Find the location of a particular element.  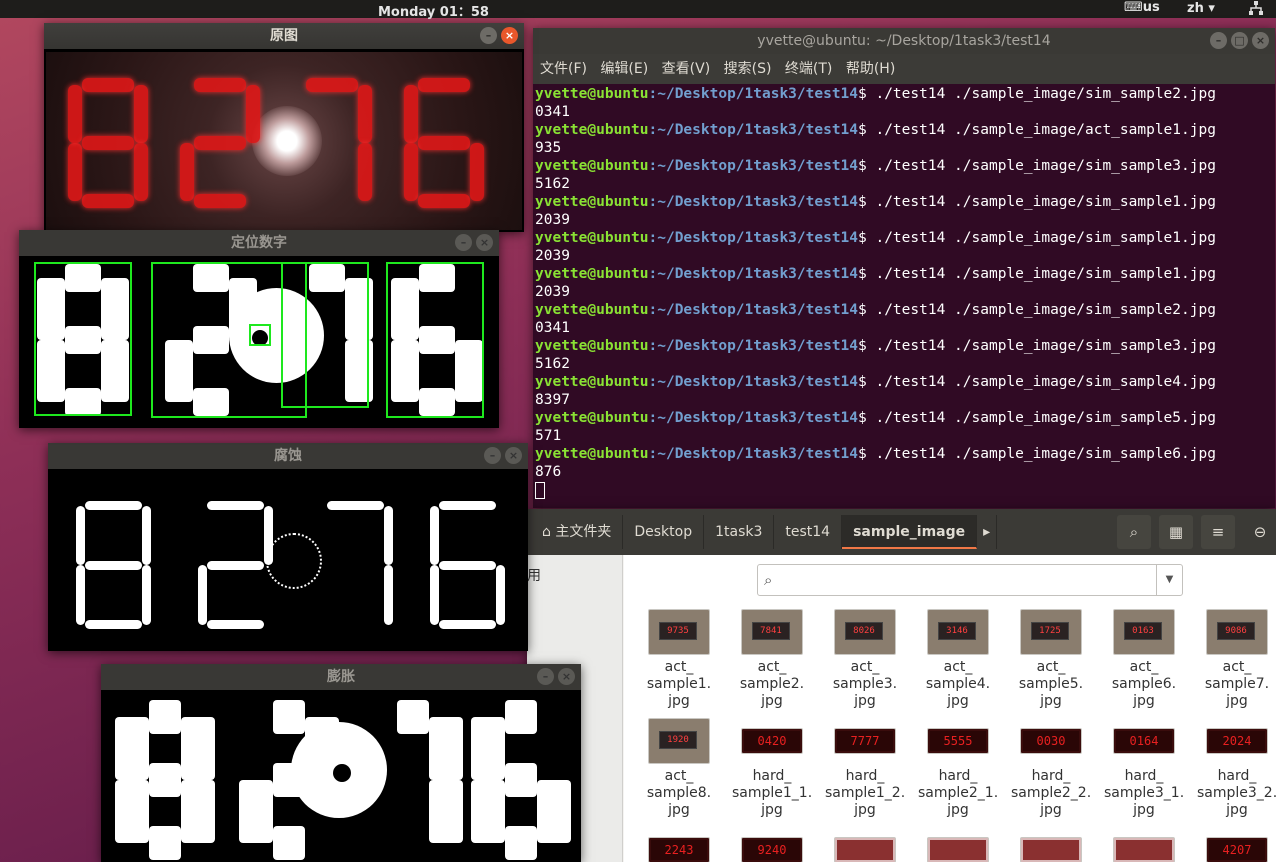

dilate-window: 膨胀 – × is located at coordinates (341, 763).